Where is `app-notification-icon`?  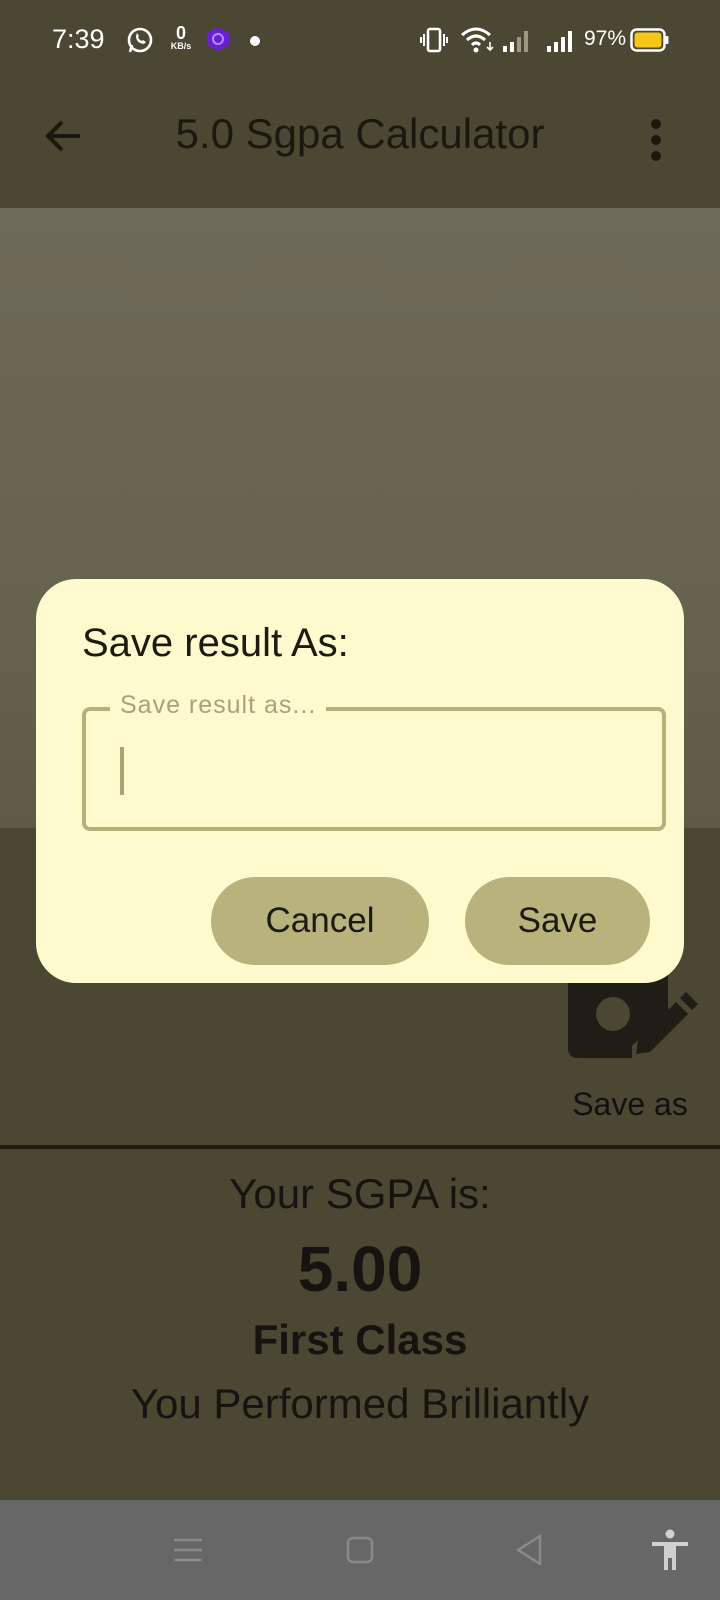
app-notification-icon is located at coordinates (218, 39).